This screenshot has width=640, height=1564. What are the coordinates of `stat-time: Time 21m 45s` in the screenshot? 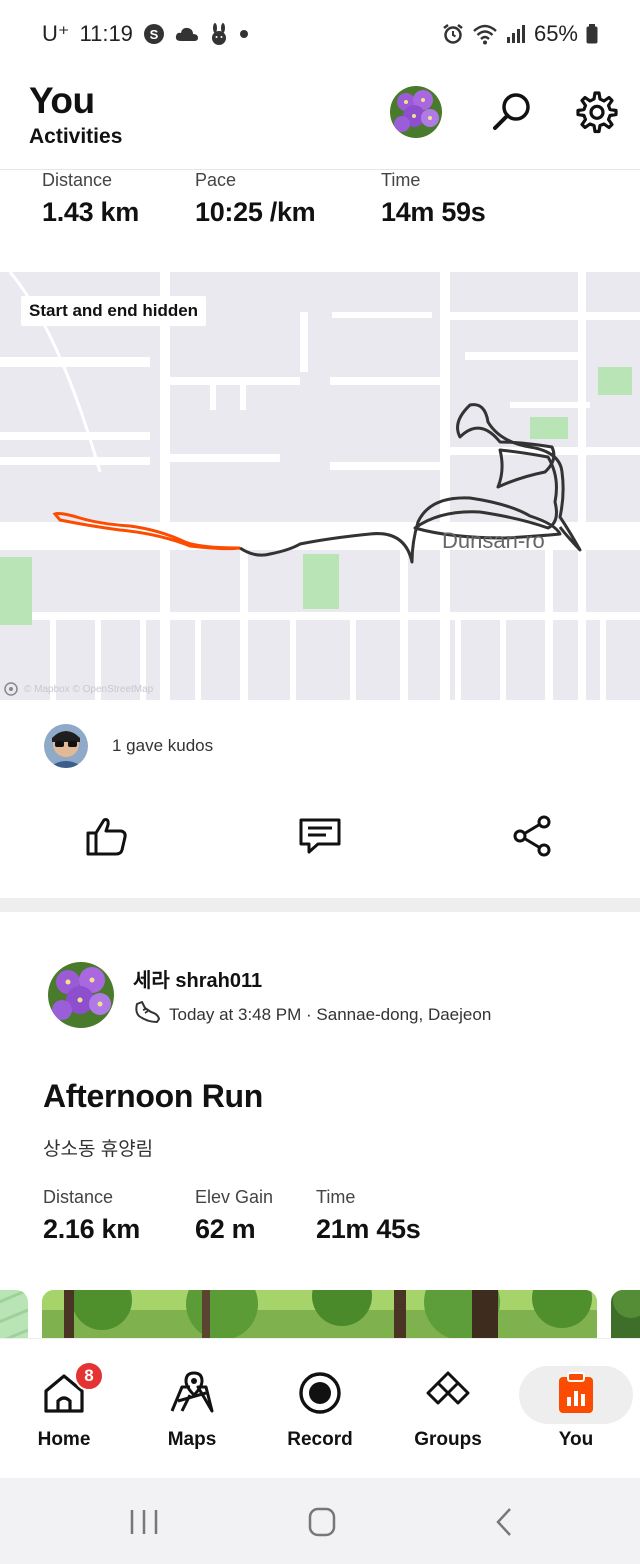 It's located at (368, 1216).